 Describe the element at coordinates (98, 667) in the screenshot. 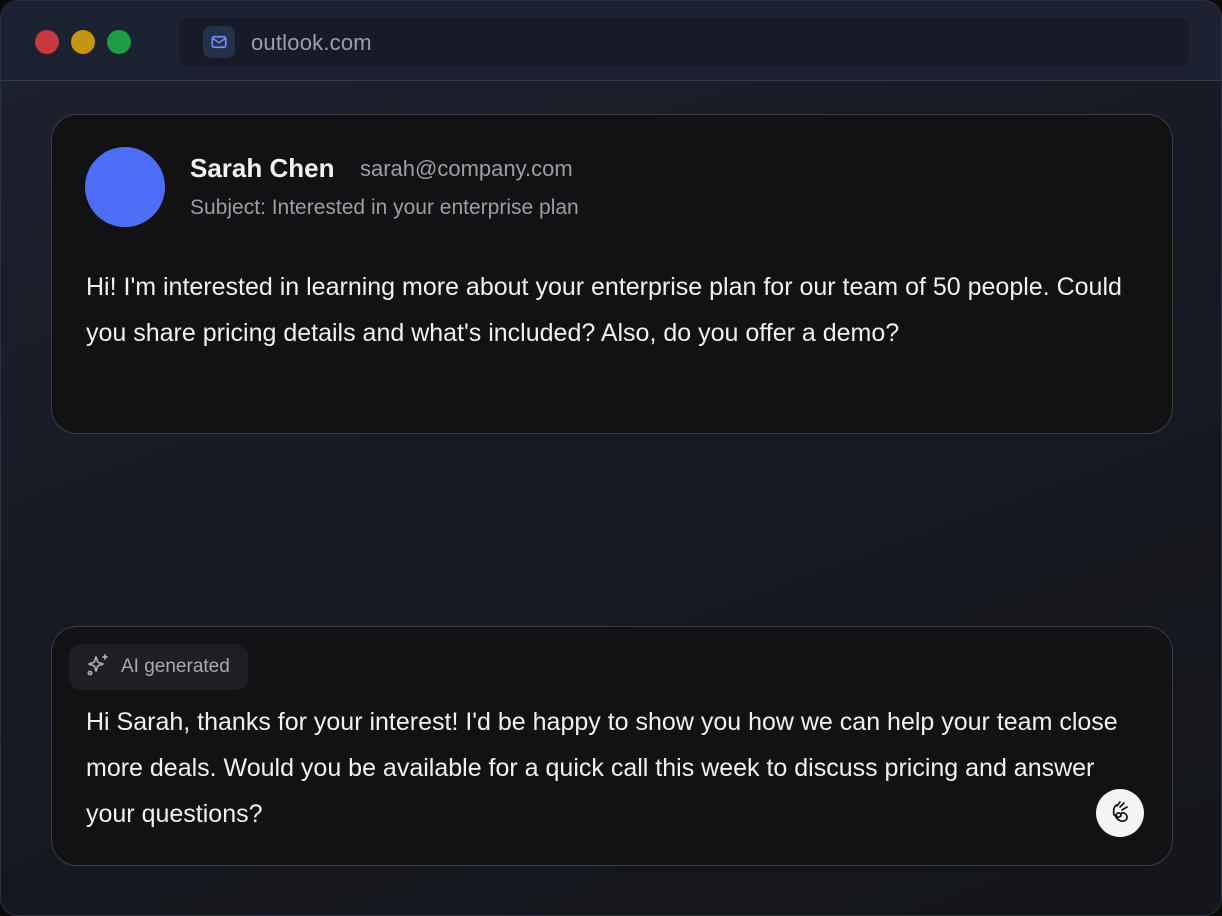

I see `sparkles-icon` at that location.